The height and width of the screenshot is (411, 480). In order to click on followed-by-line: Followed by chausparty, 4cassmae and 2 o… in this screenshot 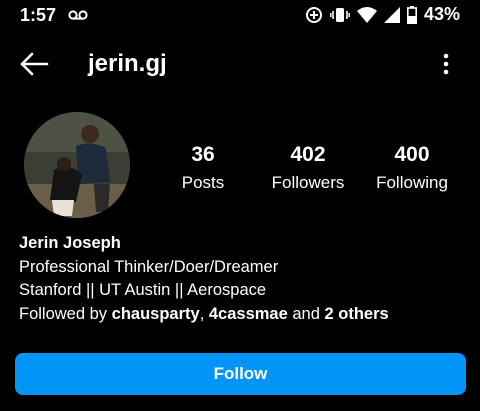, I will do `click(204, 315)`.